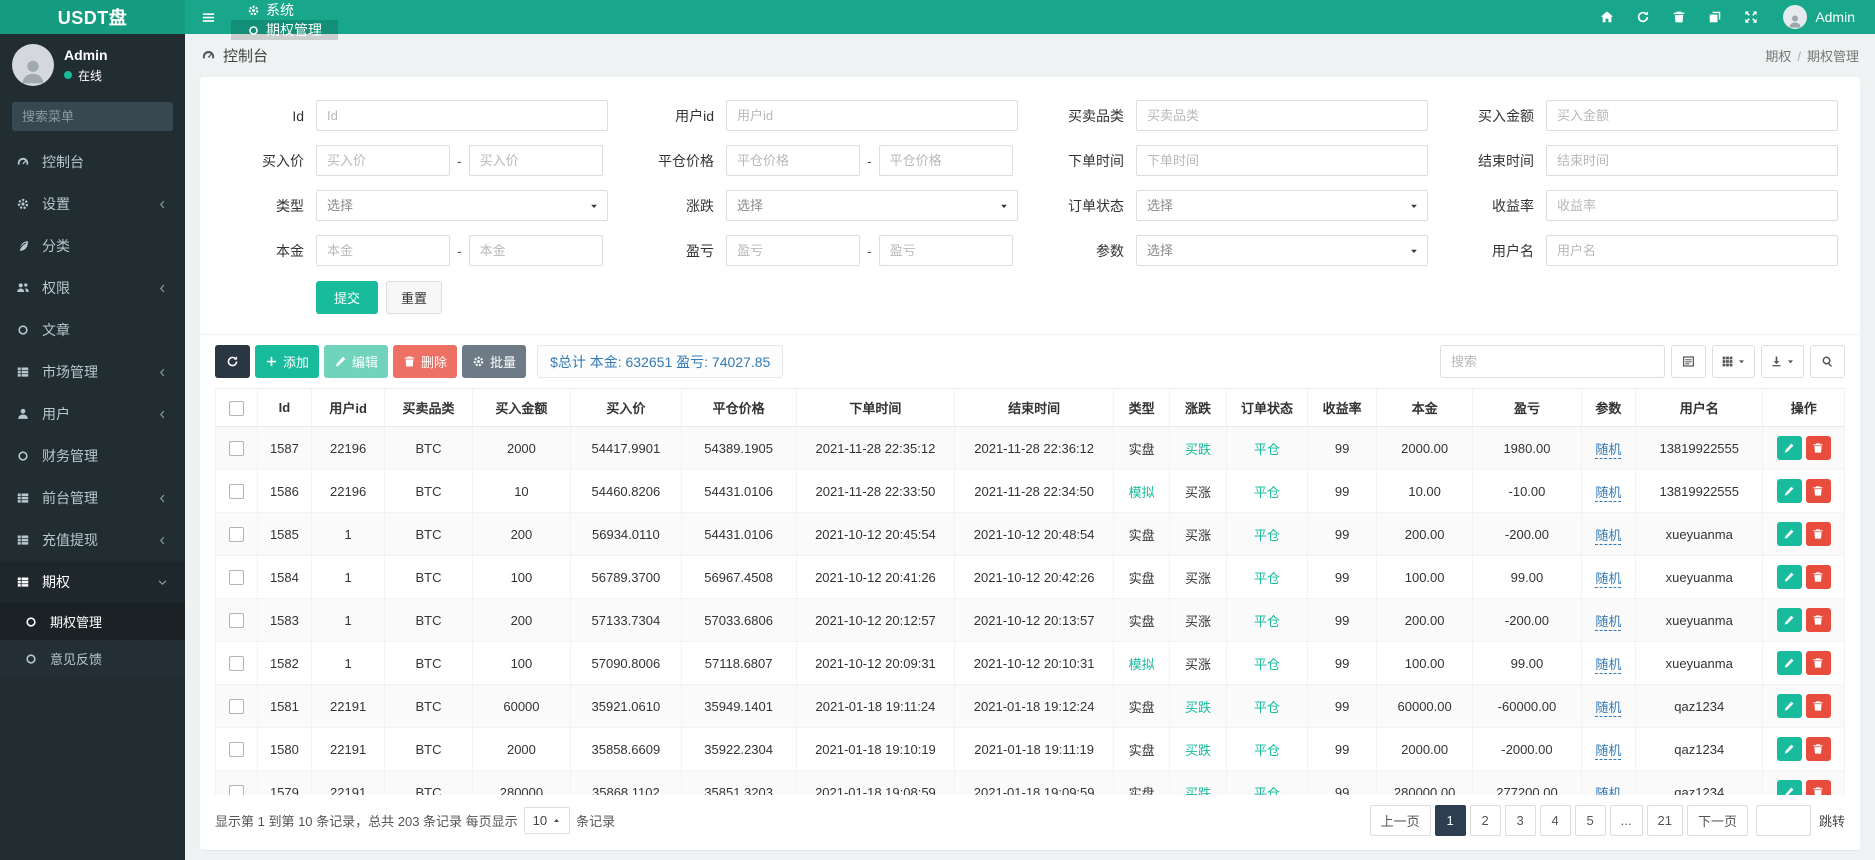 Image resolution: width=1875 pixels, height=860 pixels. I want to click on sidebar-item-市场管理: 市场管理, so click(92, 372).